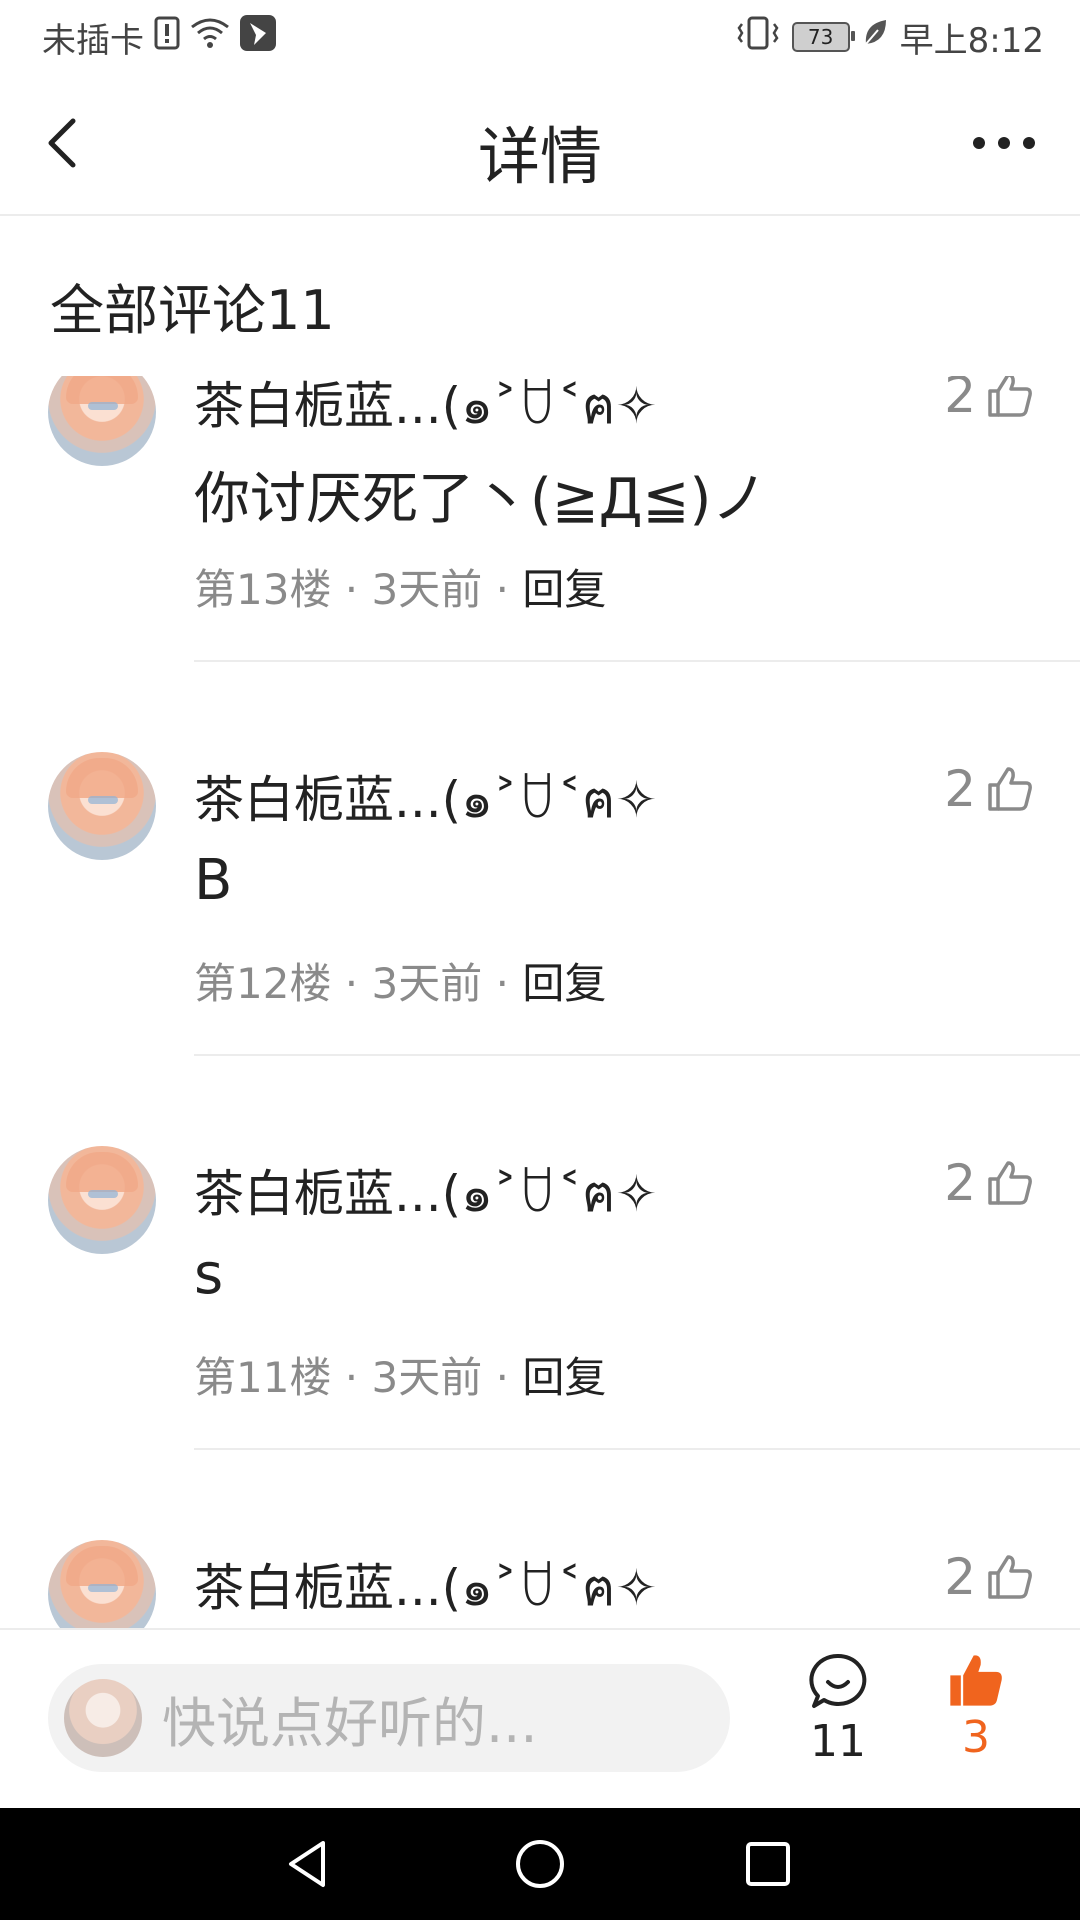 The width and height of the screenshot is (1080, 1920). I want to click on nav-home-button, so click(540, 1864).